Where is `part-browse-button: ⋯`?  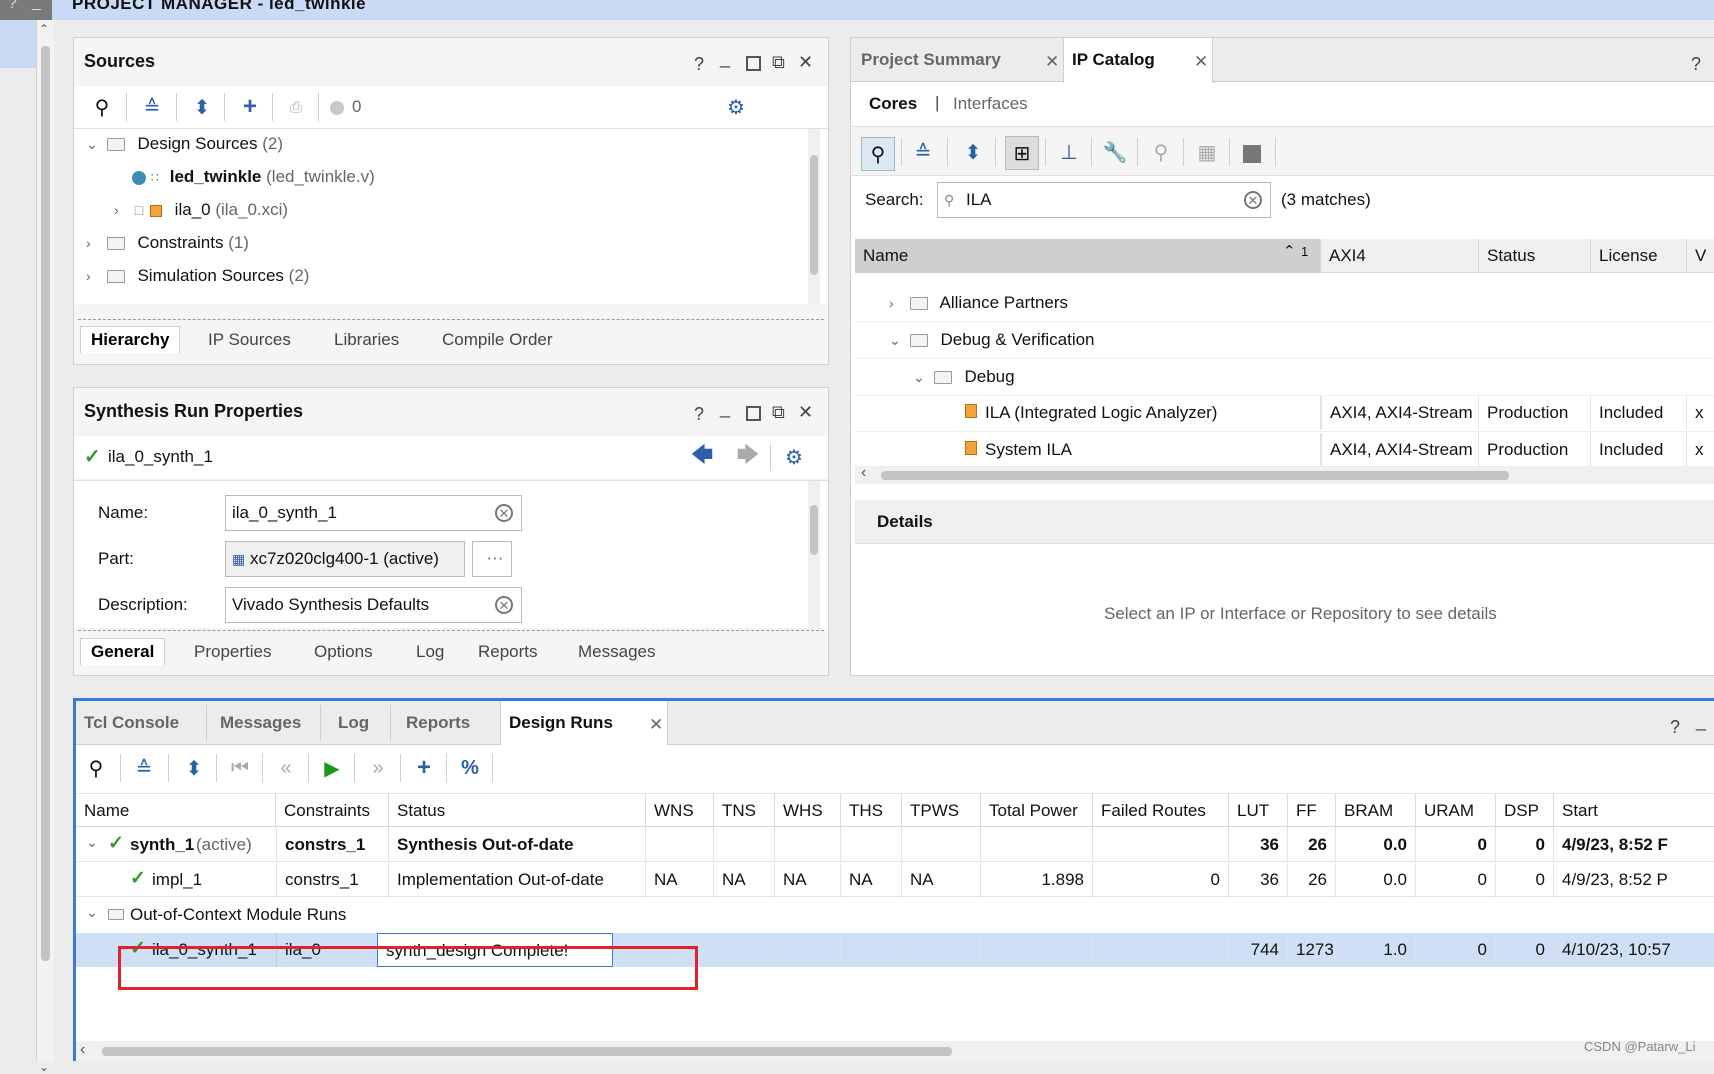 part-browse-button: ⋯ is located at coordinates (492, 559).